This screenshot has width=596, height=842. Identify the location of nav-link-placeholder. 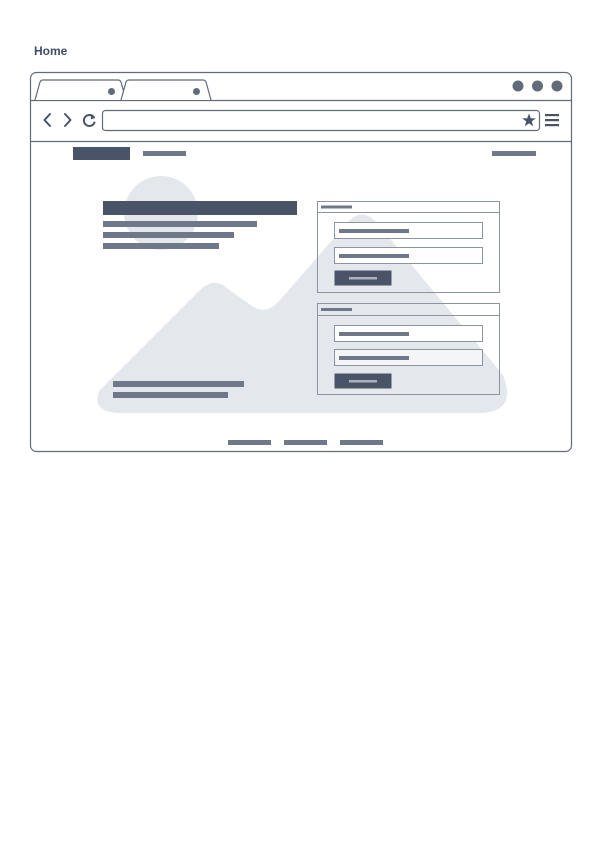
(164, 153).